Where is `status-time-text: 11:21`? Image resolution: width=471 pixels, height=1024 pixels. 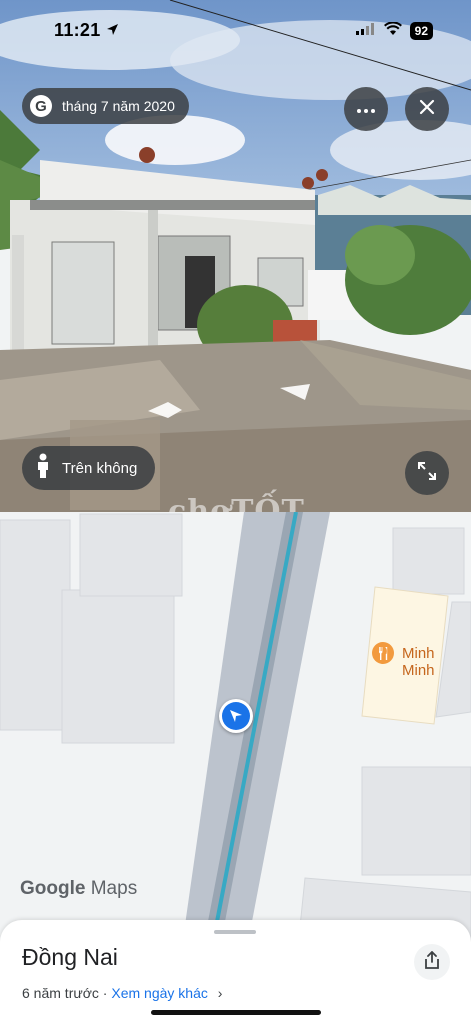 status-time-text: 11:21 is located at coordinates (77, 30).